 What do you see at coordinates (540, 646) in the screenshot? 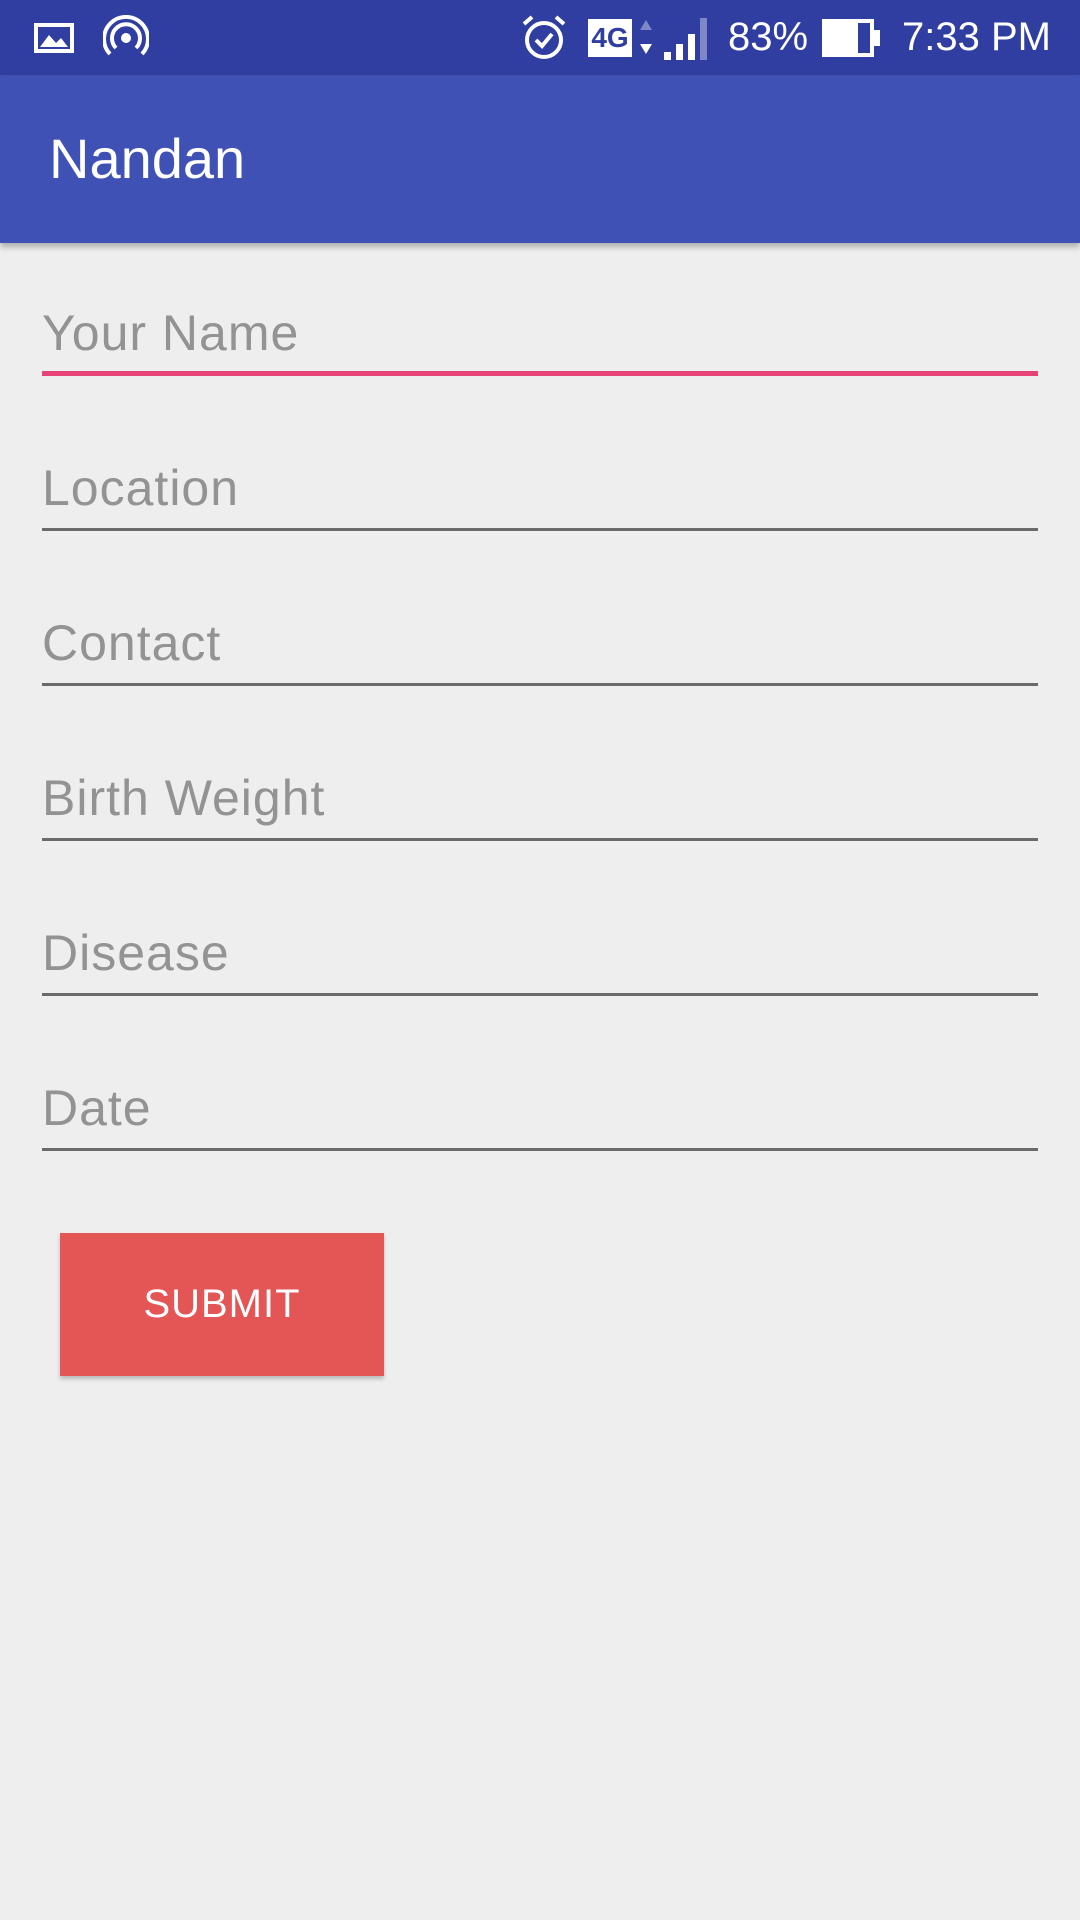
I see `contact-field: Contact` at bounding box center [540, 646].